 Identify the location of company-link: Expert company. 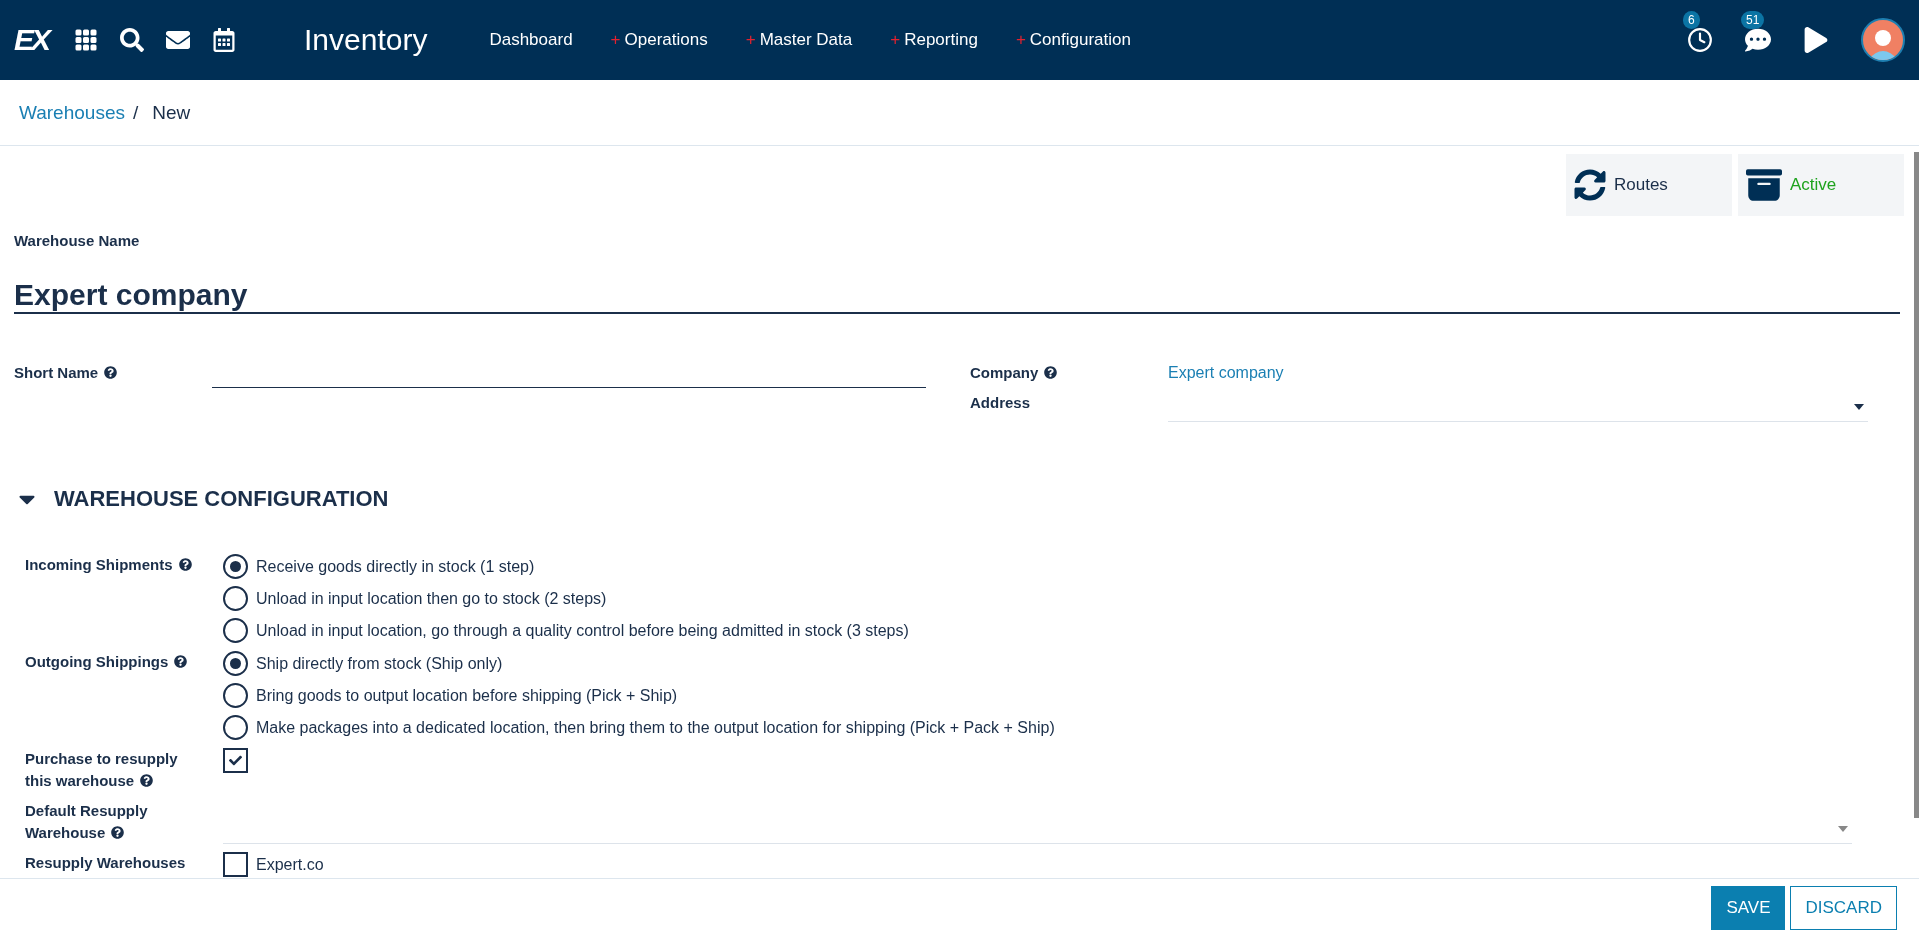
(1518, 375).